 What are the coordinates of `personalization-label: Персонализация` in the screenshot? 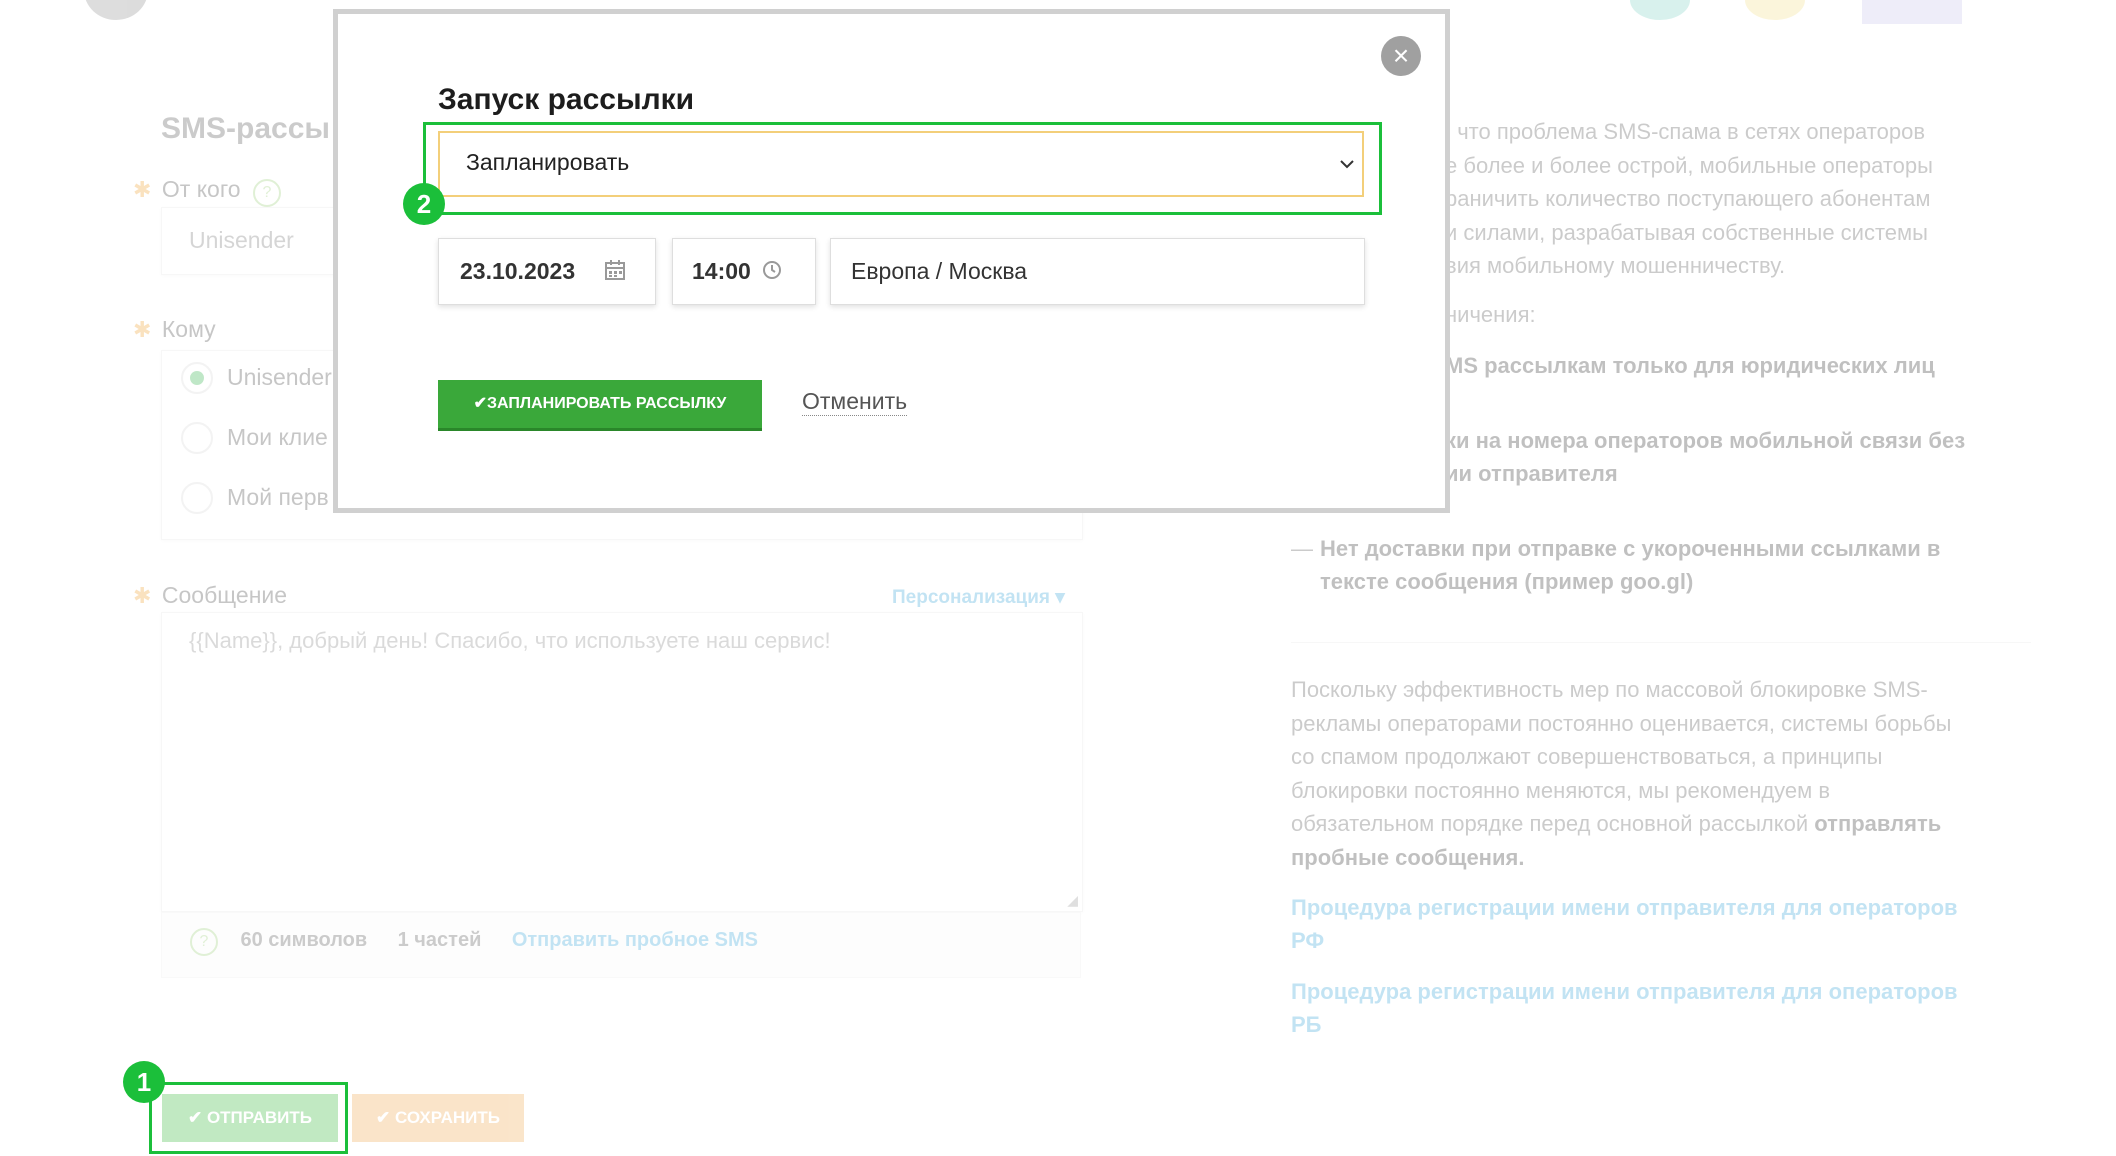 It's located at (971, 597).